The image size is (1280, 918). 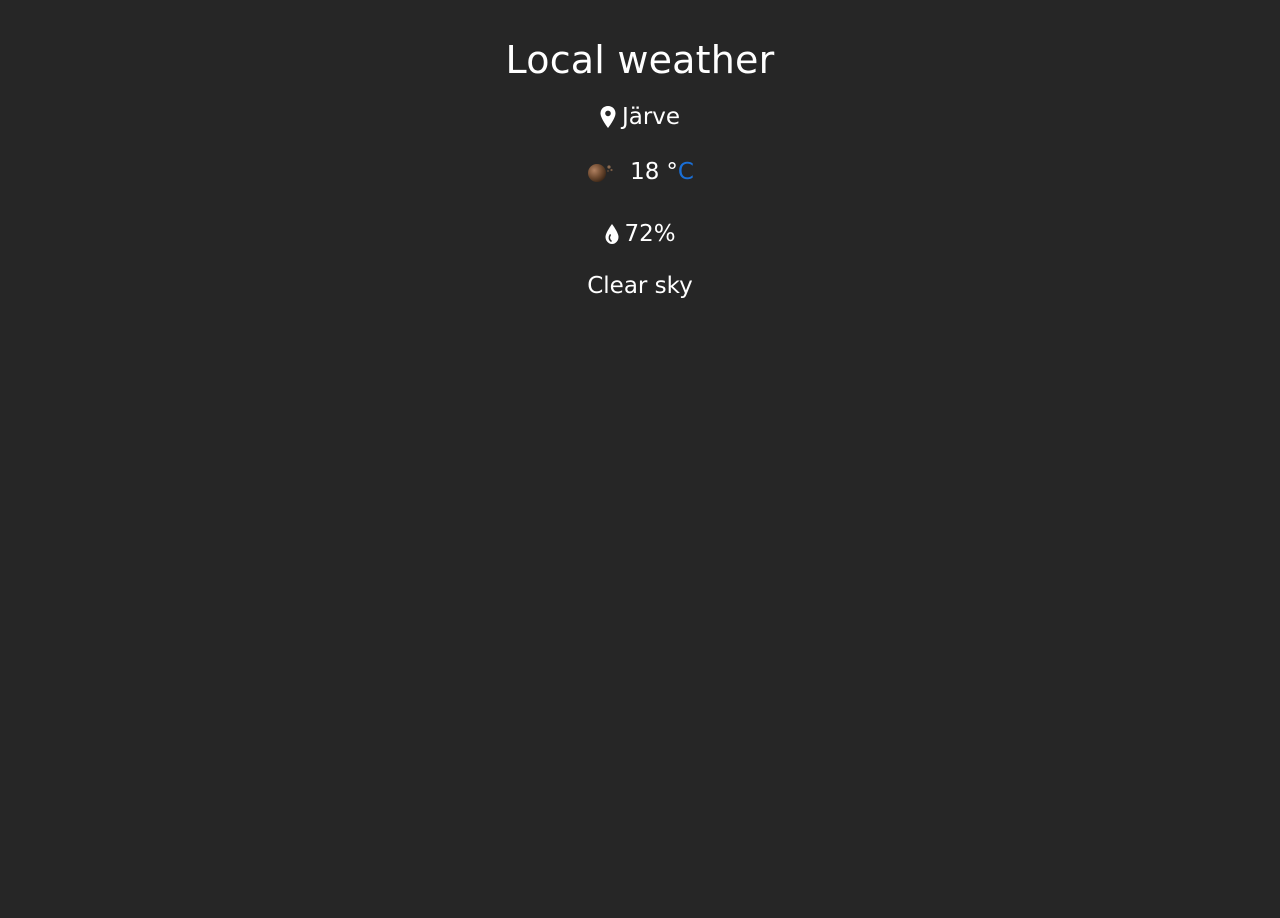 What do you see at coordinates (640, 60) in the screenshot?
I see `page-title: Local weather` at bounding box center [640, 60].